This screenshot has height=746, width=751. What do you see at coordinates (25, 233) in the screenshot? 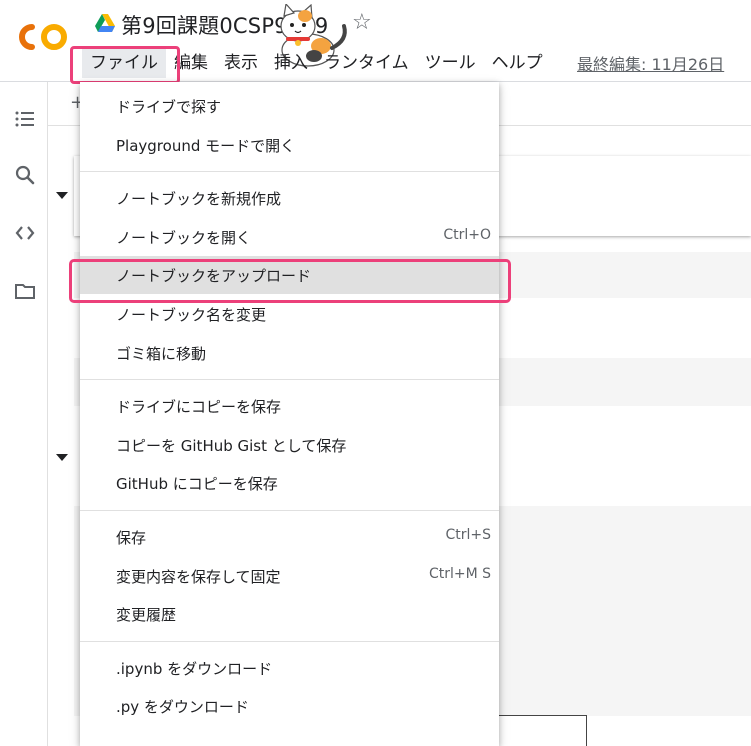
I see `code-snippets-icon` at bounding box center [25, 233].